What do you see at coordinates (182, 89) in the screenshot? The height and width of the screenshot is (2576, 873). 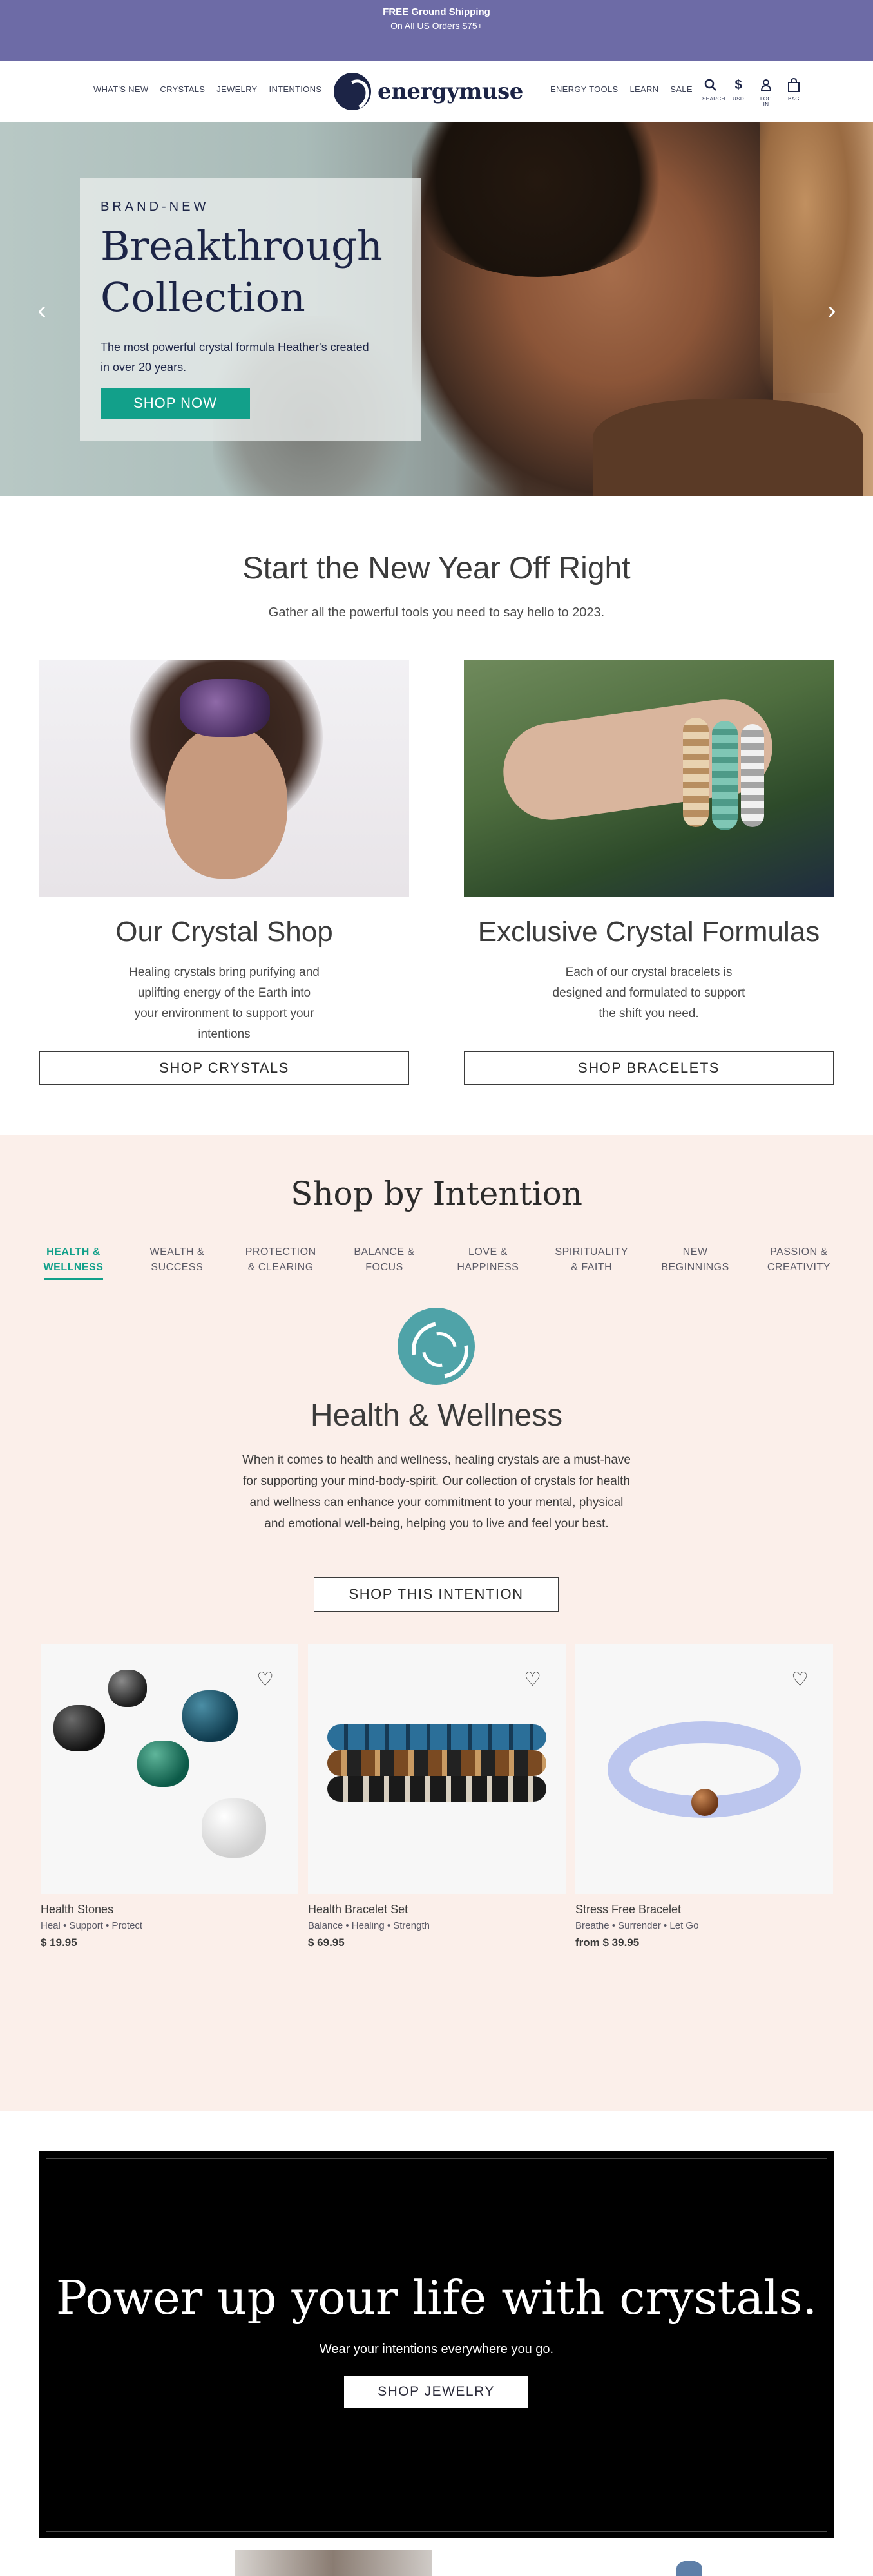 I see `nav-crystals: CRYSTALS` at bounding box center [182, 89].